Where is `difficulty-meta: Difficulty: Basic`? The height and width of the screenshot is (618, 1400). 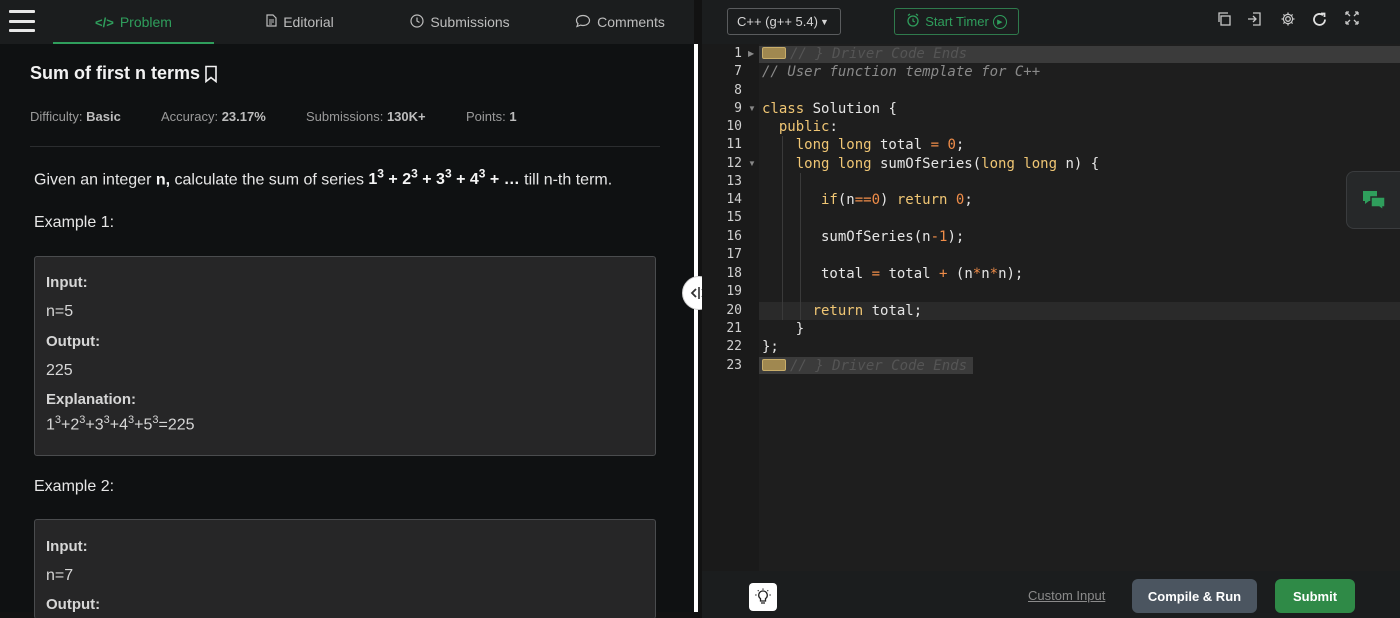
difficulty-meta: Difficulty: Basic is located at coordinates (75, 116).